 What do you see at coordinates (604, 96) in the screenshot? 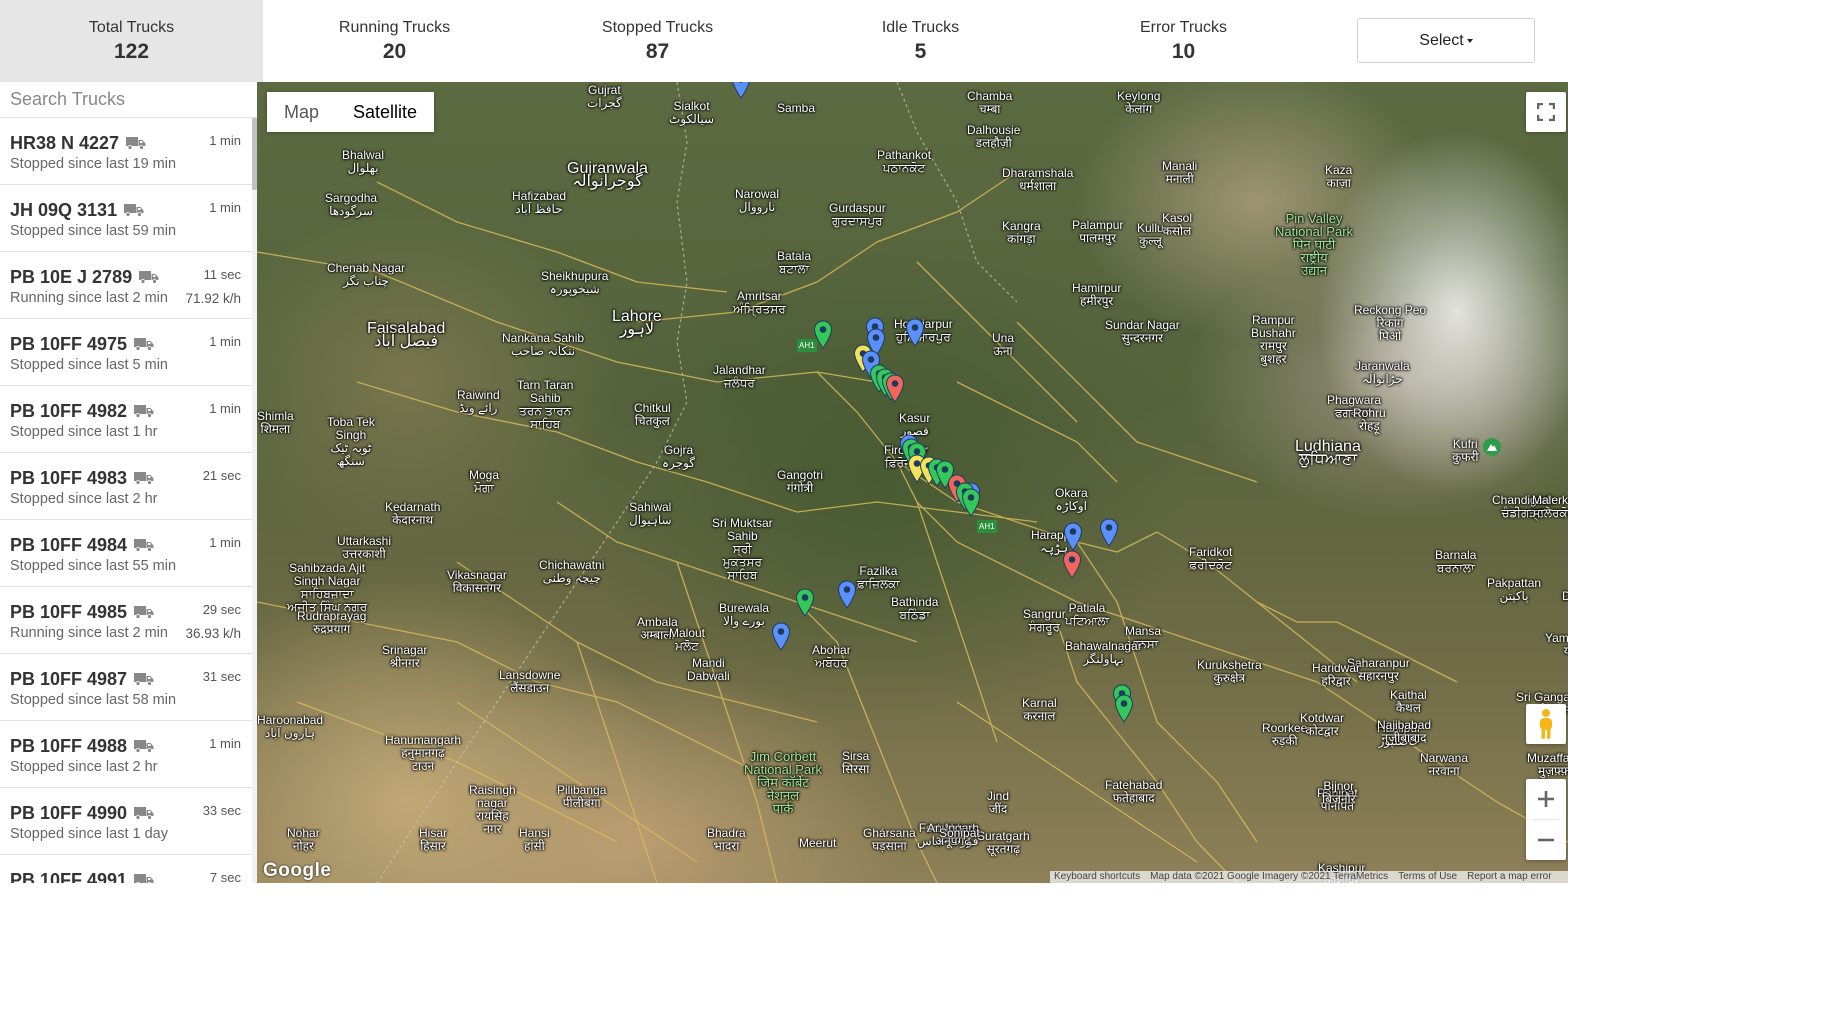
I see `map-place-label: Gujrat گجرات` at bounding box center [604, 96].